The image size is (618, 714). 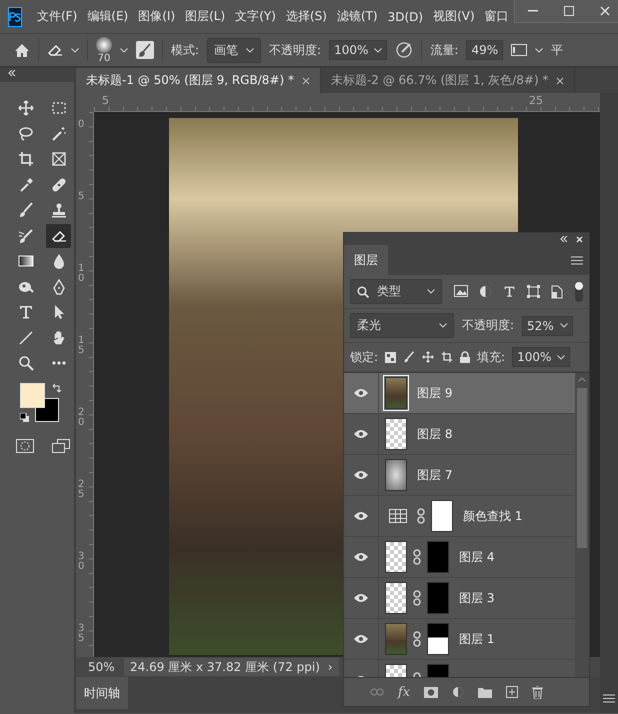 What do you see at coordinates (458, 692) in the screenshot?
I see `adjustment-icon` at bounding box center [458, 692].